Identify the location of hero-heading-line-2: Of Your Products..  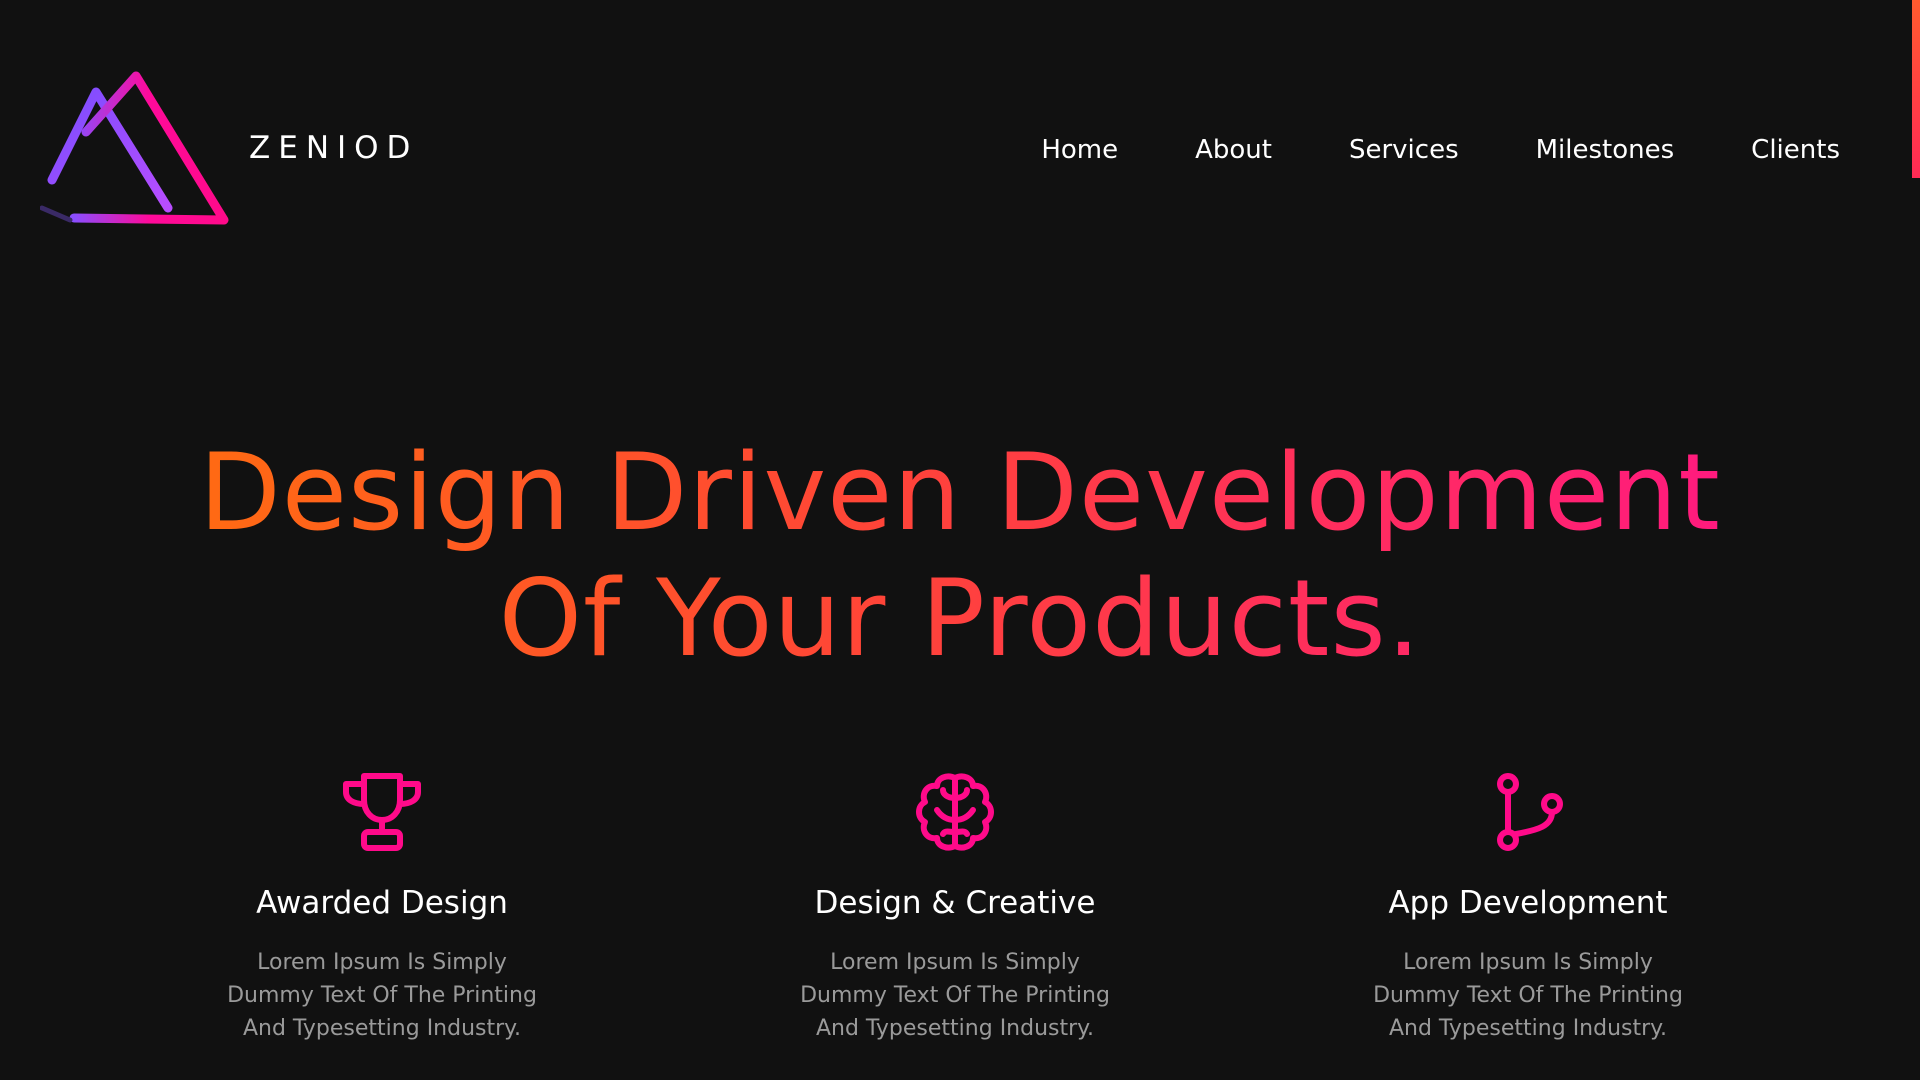
(960, 618).